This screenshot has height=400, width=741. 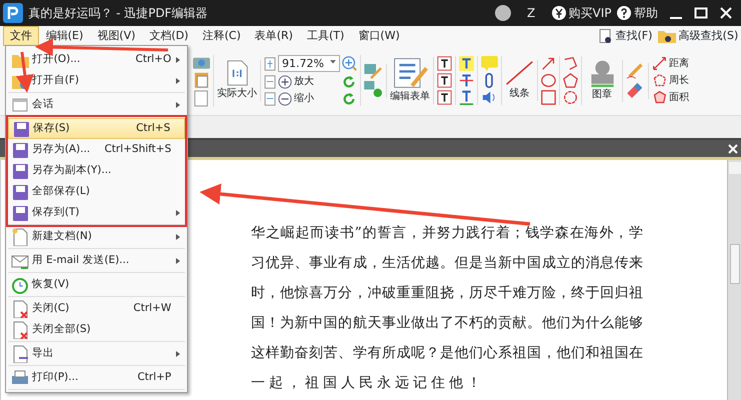 What do you see at coordinates (169, 36) in the screenshot?
I see `menu-item: 文档(D)` at bounding box center [169, 36].